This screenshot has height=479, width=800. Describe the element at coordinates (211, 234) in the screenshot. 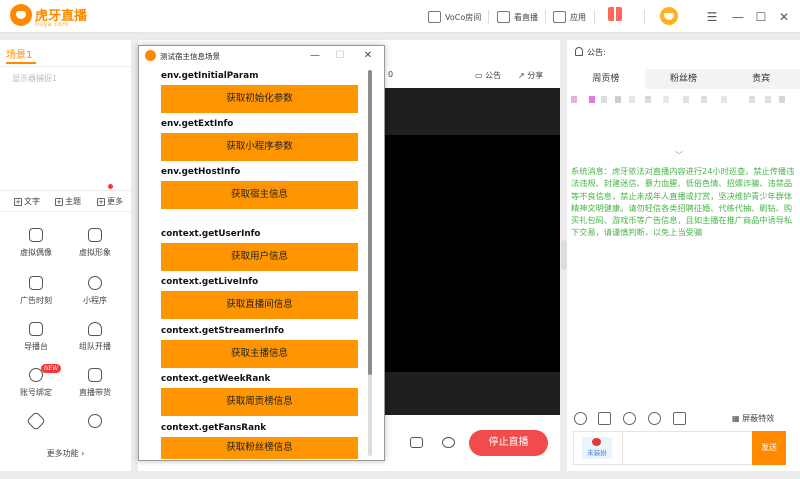

I see `api-label: context.getUserInfo` at that location.